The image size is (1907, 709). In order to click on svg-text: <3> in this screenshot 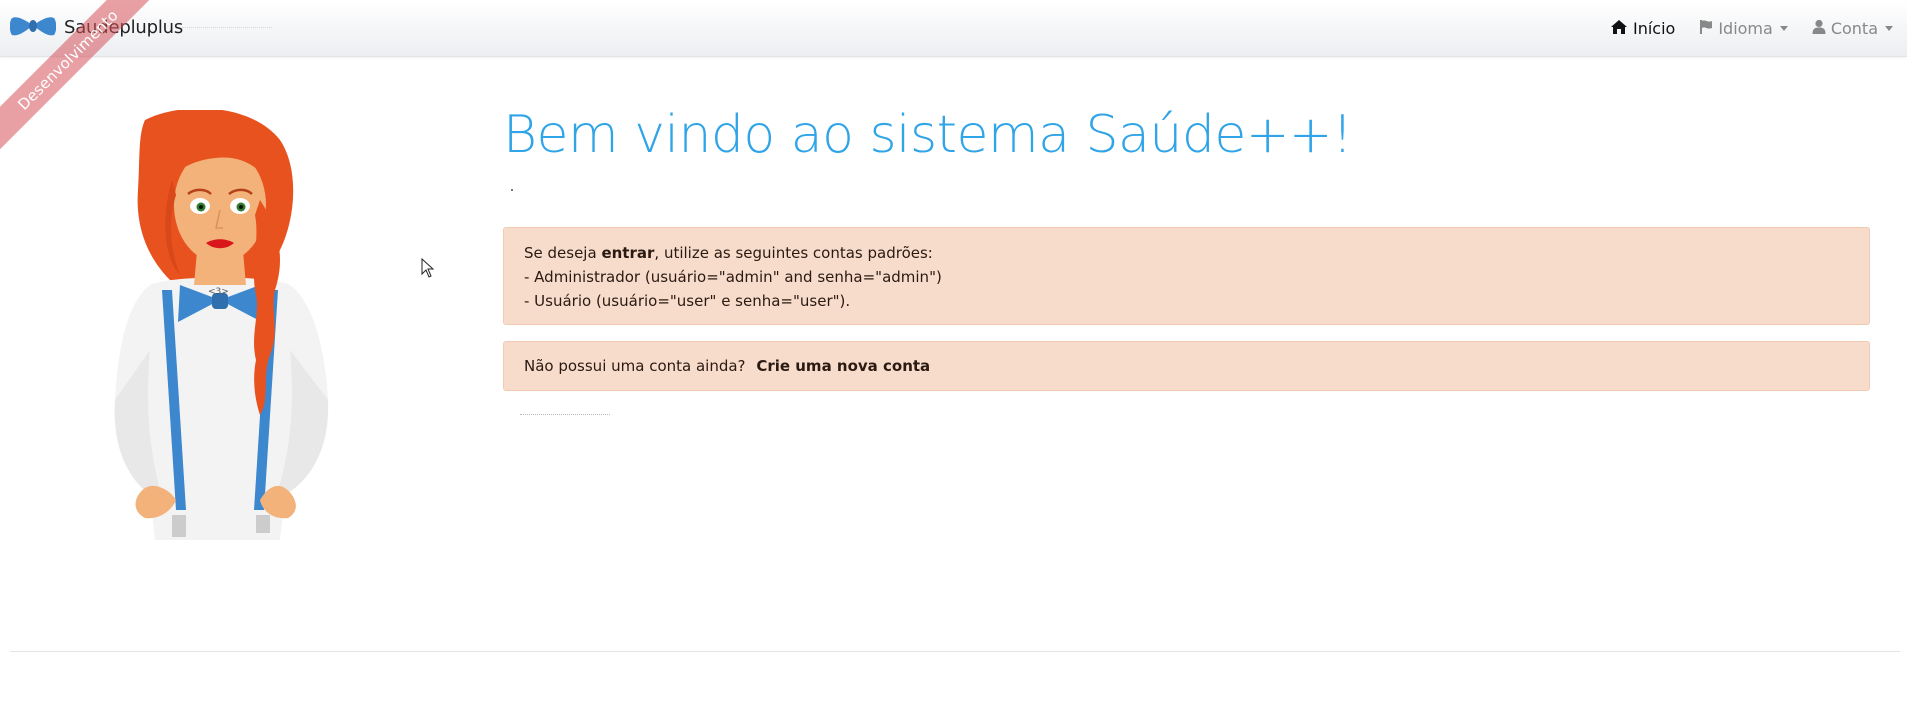, I will do `click(218, 292)`.